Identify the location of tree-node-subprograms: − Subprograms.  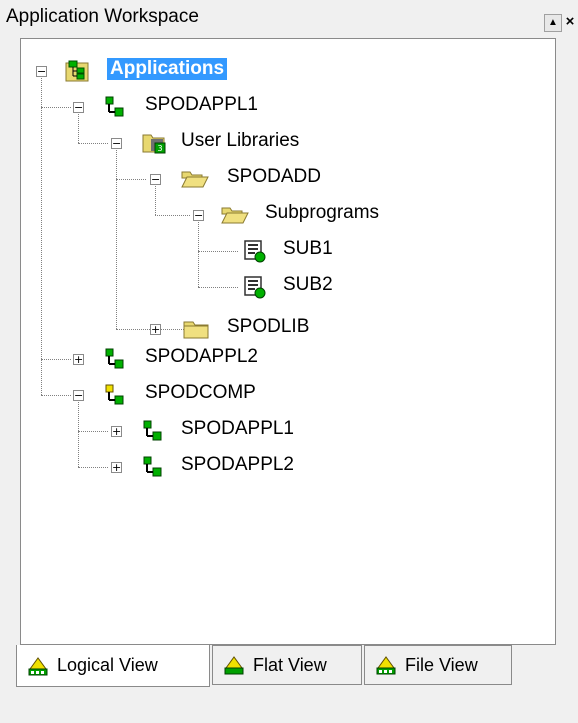
(200, 215).